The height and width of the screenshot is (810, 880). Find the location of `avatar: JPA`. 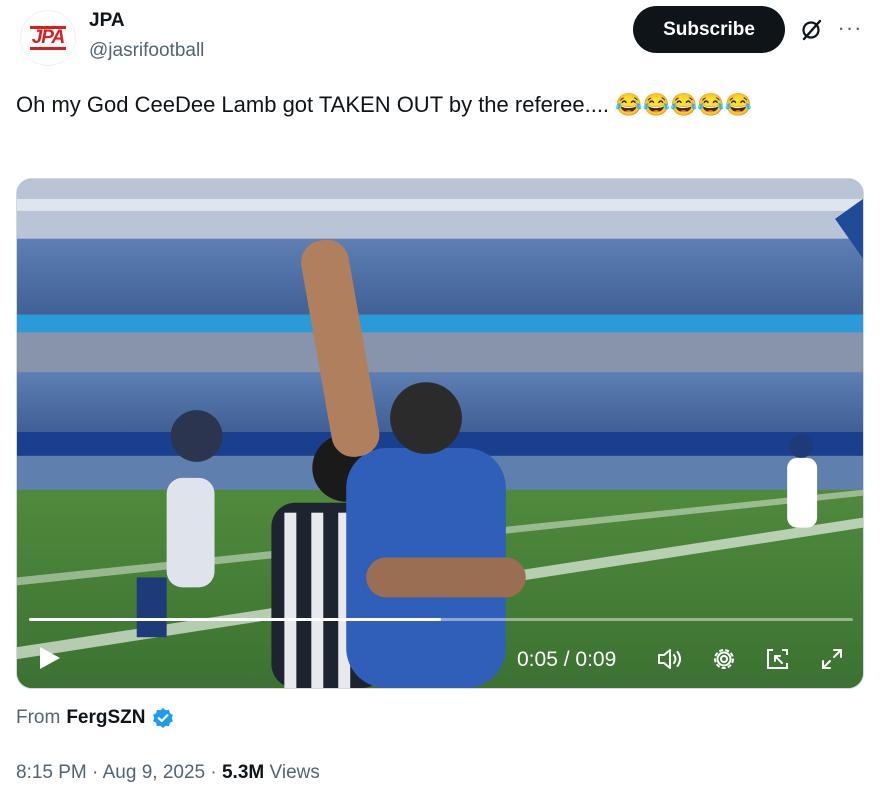

avatar: JPA is located at coordinates (48, 38).